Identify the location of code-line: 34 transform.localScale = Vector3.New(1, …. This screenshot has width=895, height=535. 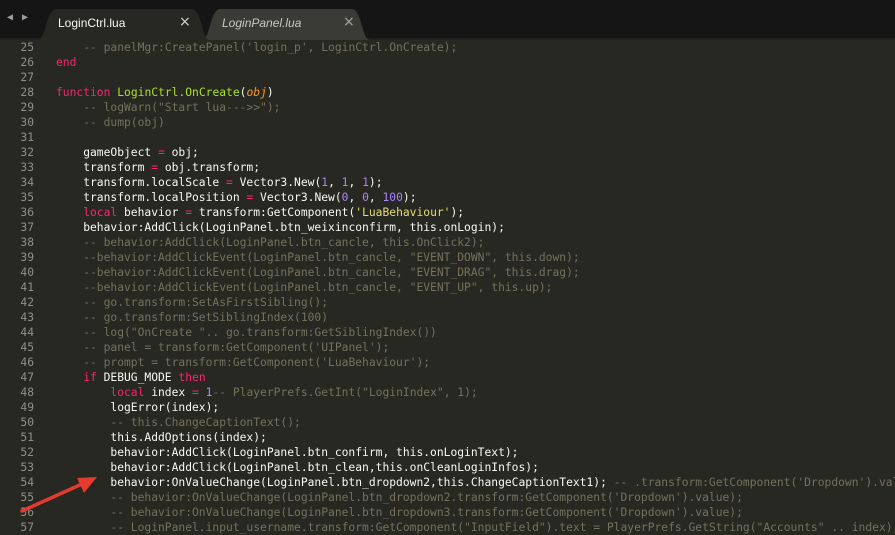
(447, 182).